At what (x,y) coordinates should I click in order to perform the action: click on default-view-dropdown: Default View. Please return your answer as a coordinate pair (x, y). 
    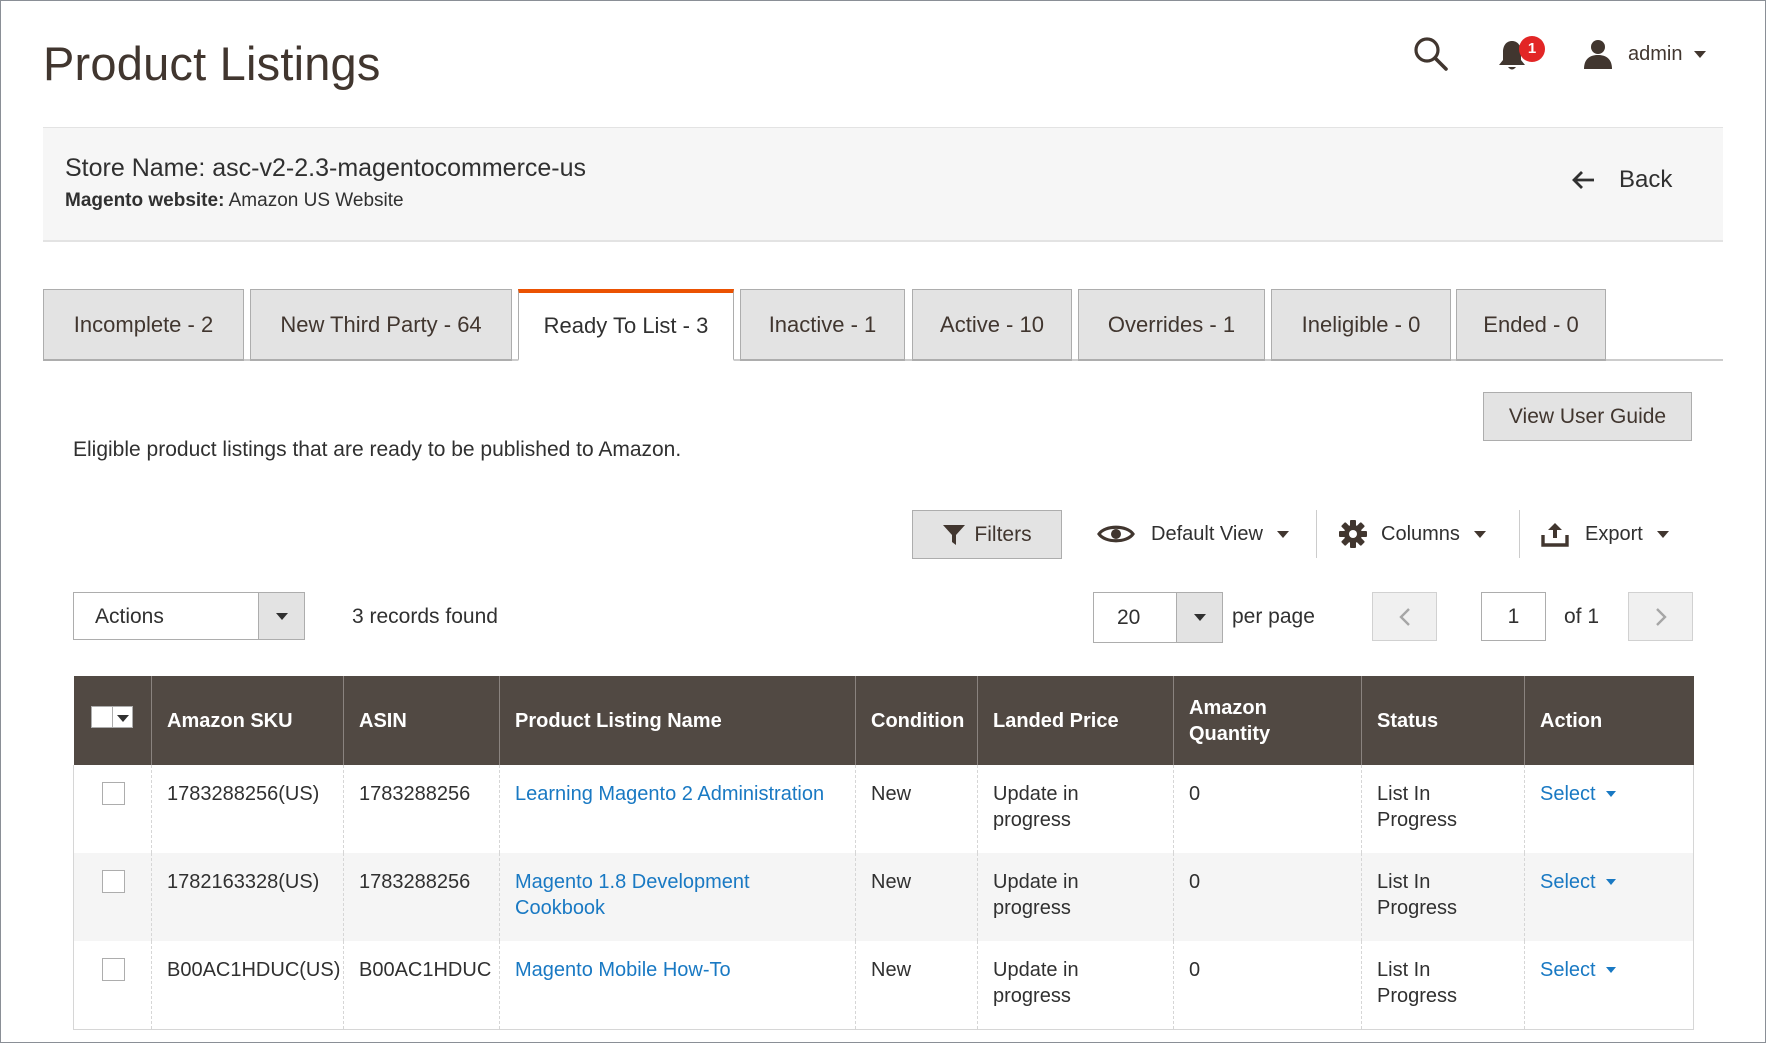
    Looking at the image, I should click on (1193, 534).